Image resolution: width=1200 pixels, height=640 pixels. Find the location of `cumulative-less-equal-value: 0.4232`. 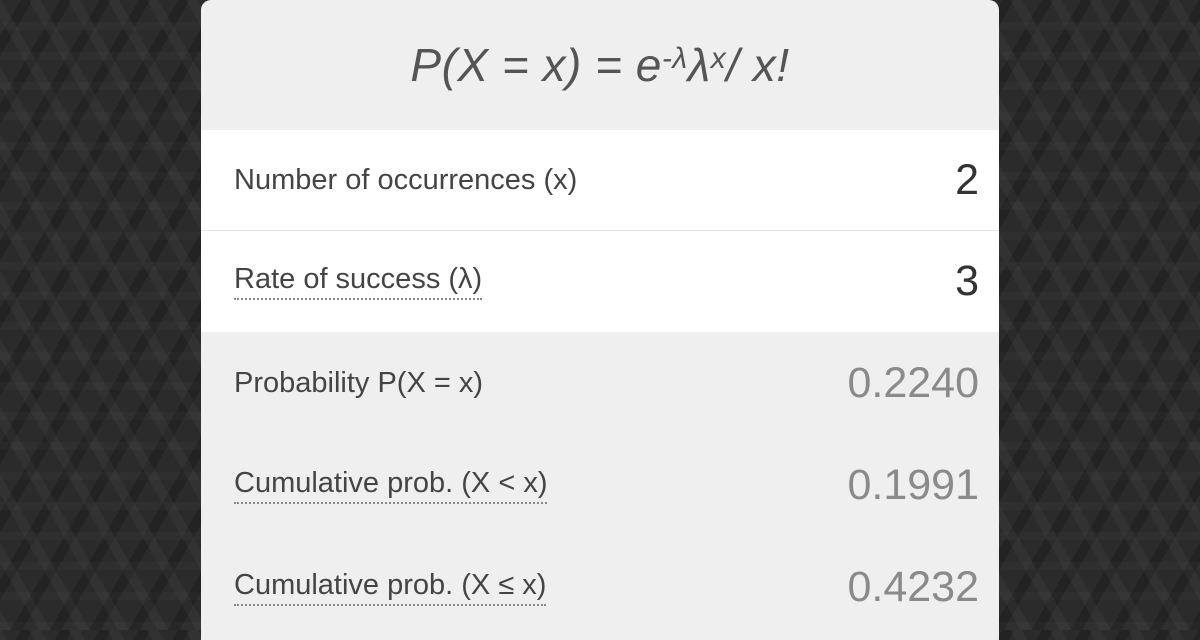

cumulative-less-equal-value: 0.4232 is located at coordinates (913, 586).